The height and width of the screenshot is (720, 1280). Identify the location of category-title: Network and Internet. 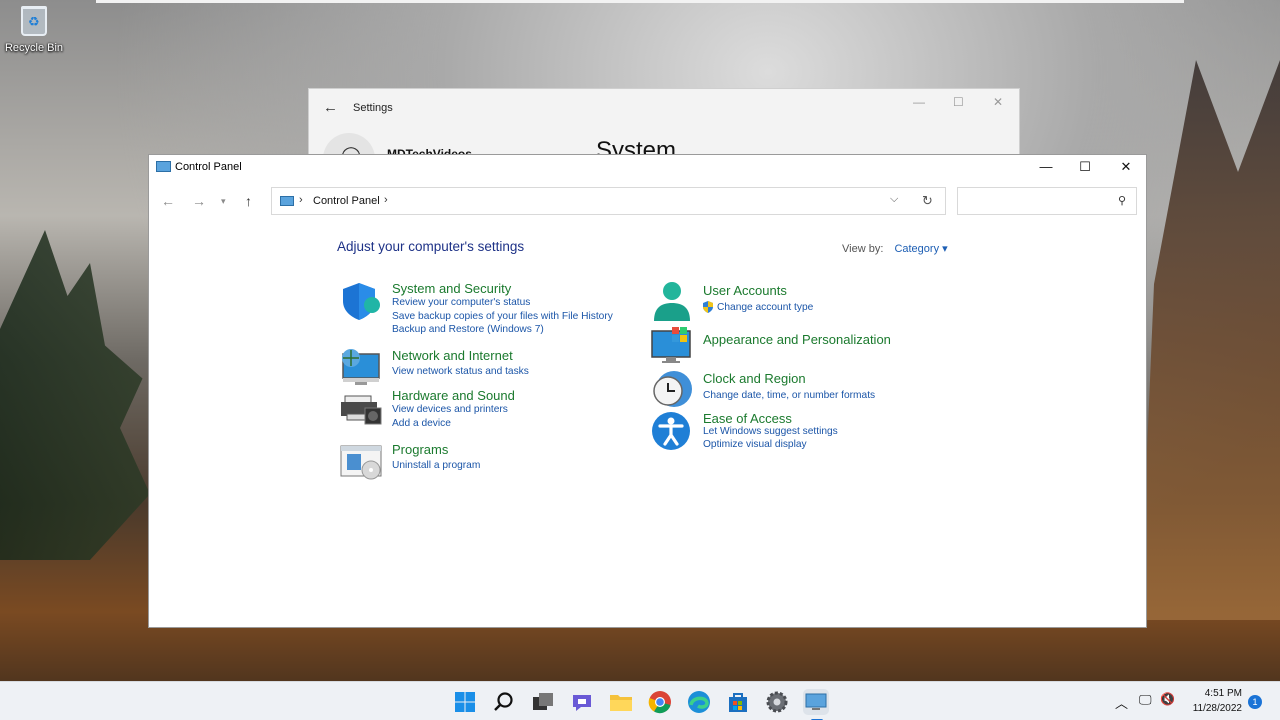
(452, 355).